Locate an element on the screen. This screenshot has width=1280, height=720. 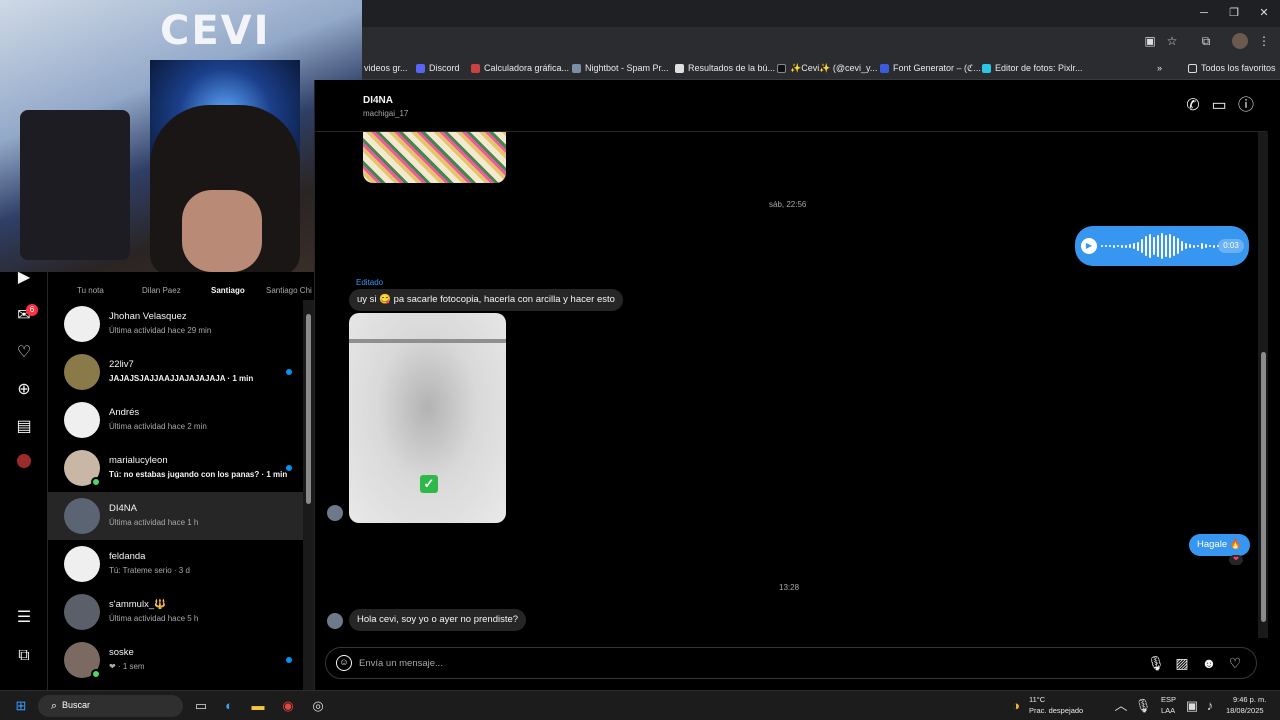
chat-scrollbar is located at coordinates (1263, 385).